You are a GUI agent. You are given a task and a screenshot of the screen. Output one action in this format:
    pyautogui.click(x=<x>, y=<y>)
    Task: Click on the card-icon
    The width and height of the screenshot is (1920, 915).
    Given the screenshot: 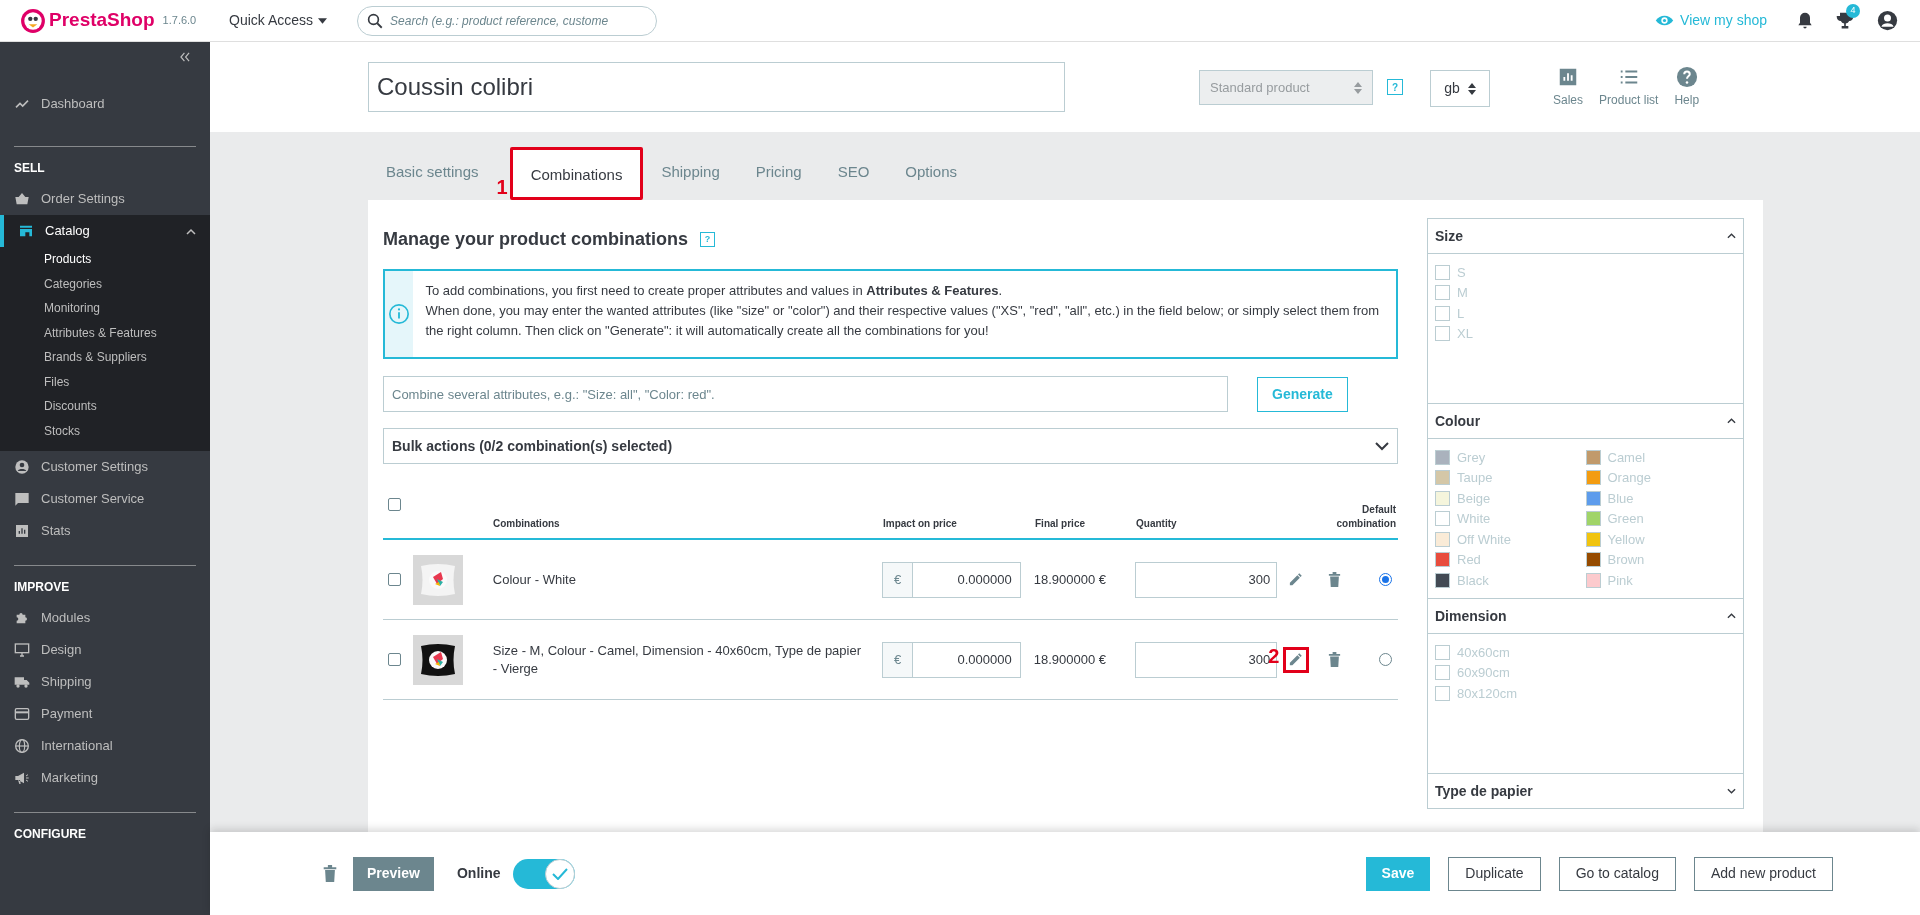 What is the action you would take?
    pyautogui.click(x=22, y=714)
    